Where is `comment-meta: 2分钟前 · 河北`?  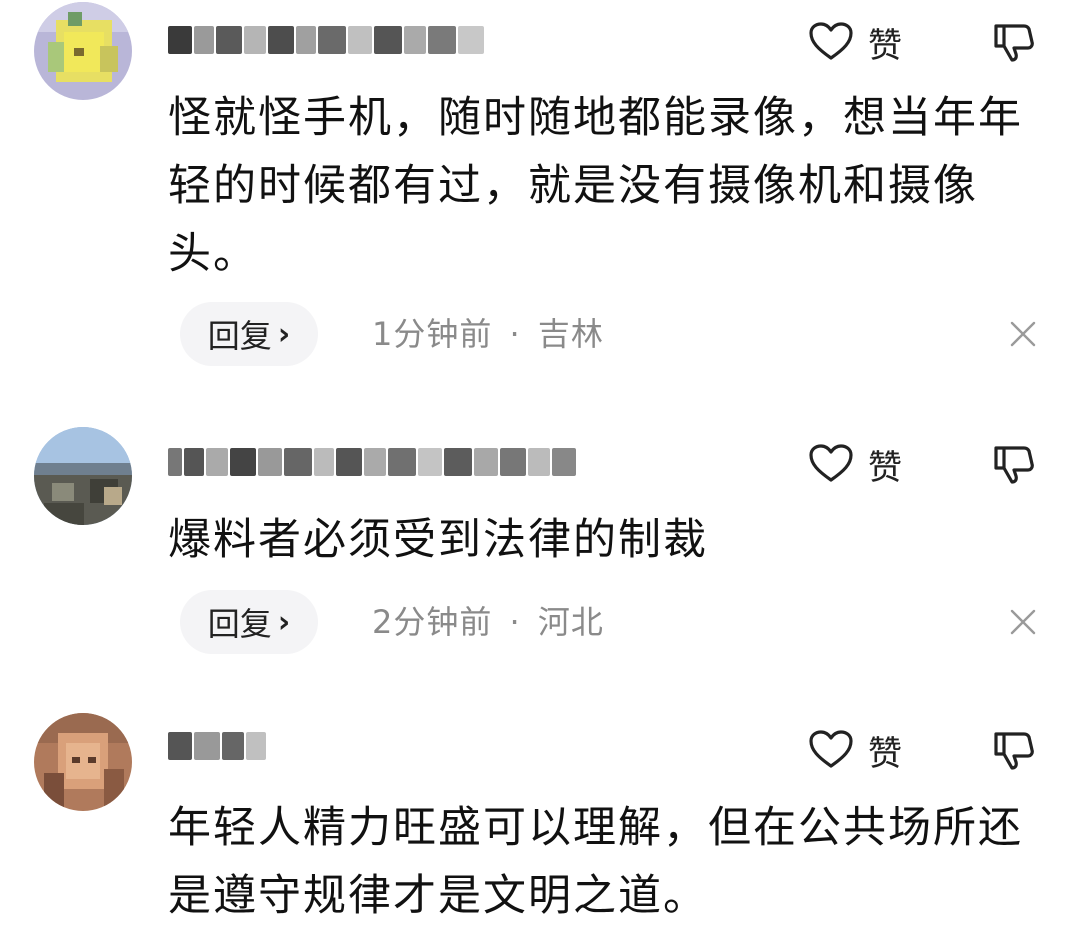
comment-meta: 2分钟前 · 河北 is located at coordinates (488, 622).